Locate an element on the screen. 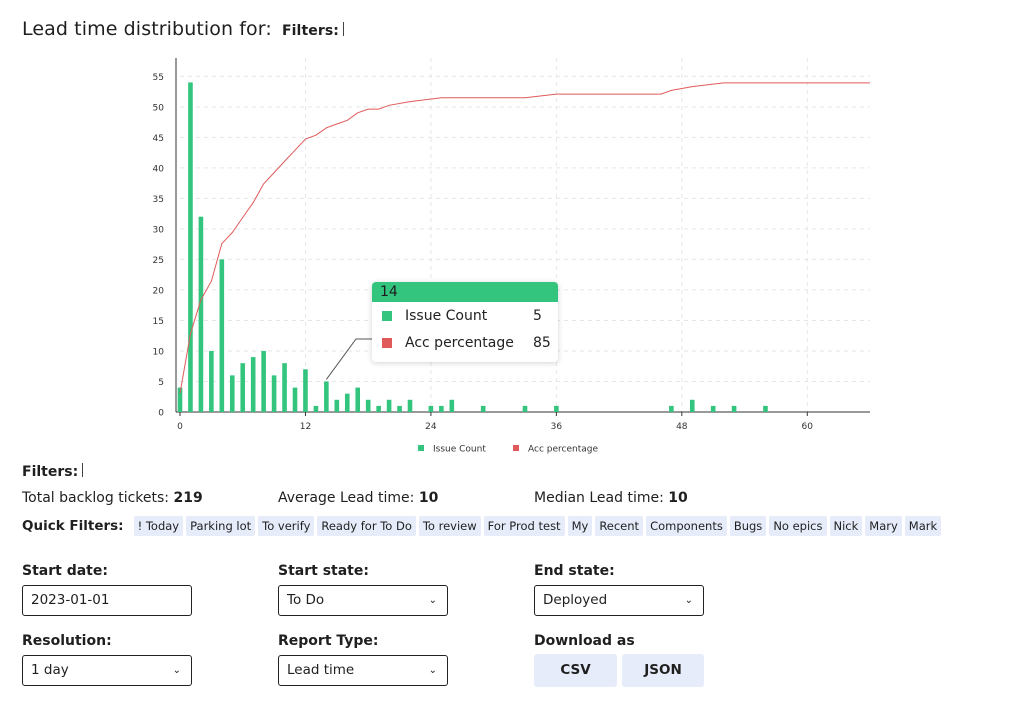  quick-filter-bugs: Bugs is located at coordinates (748, 526).